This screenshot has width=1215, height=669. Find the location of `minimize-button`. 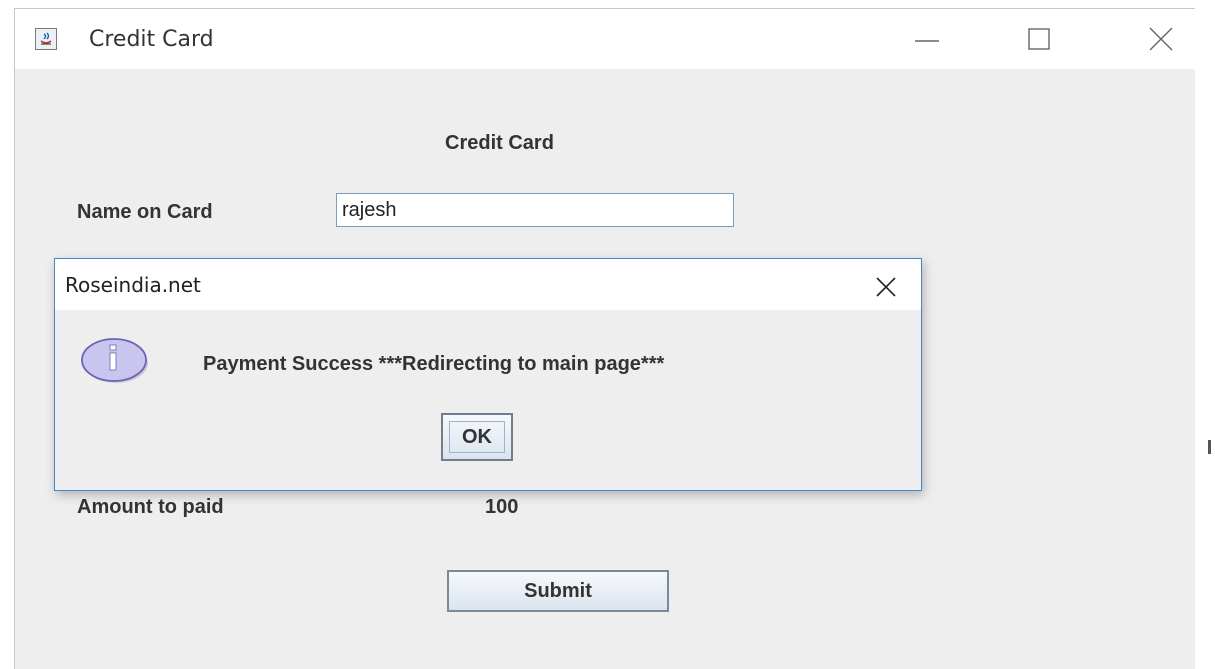

minimize-button is located at coordinates (927, 39).